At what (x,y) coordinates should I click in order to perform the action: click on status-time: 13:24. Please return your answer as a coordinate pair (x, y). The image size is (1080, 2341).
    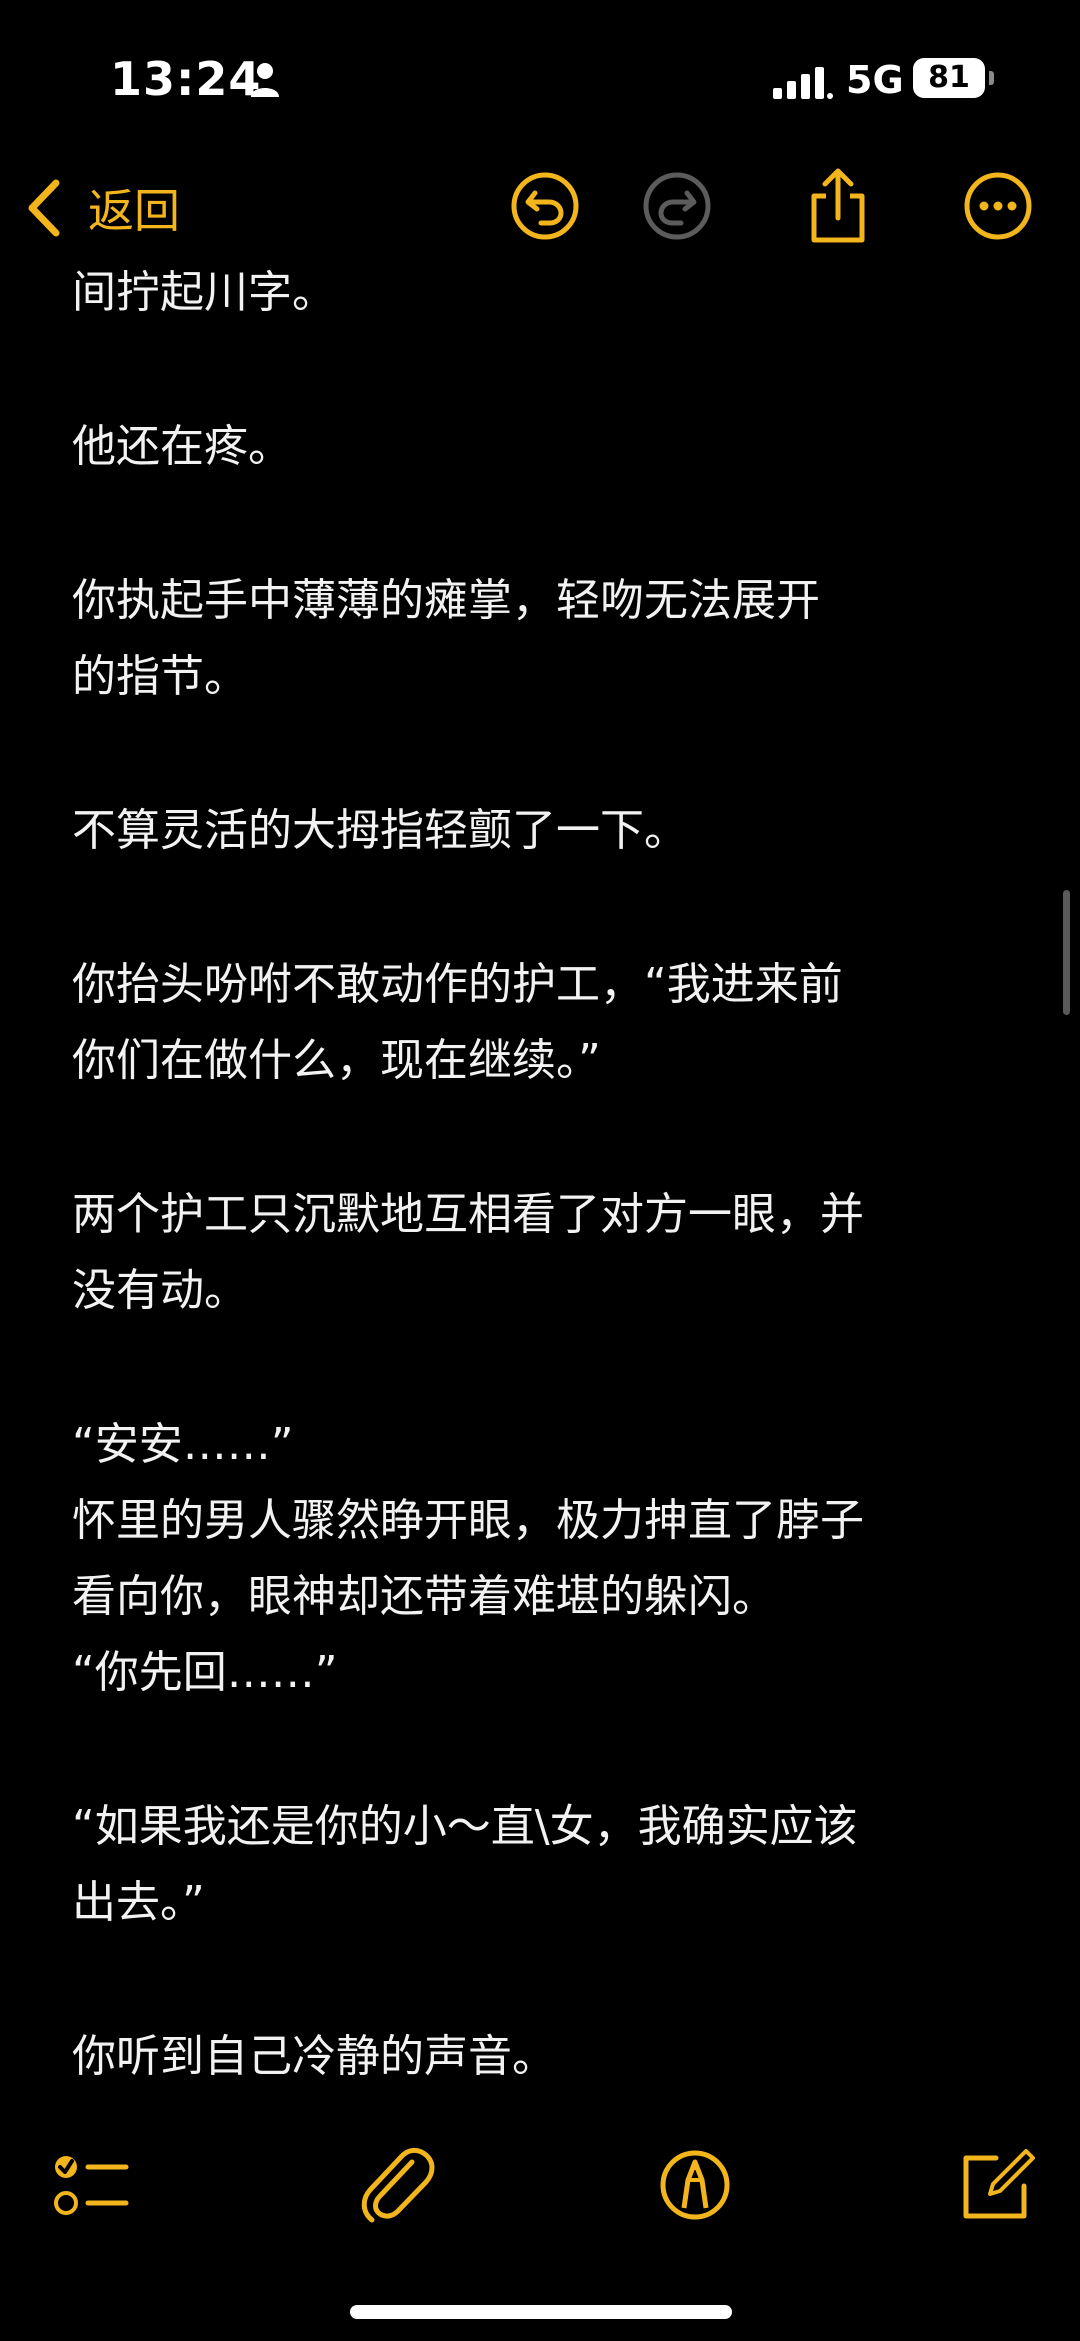
    Looking at the image, I should click on (186, 79).